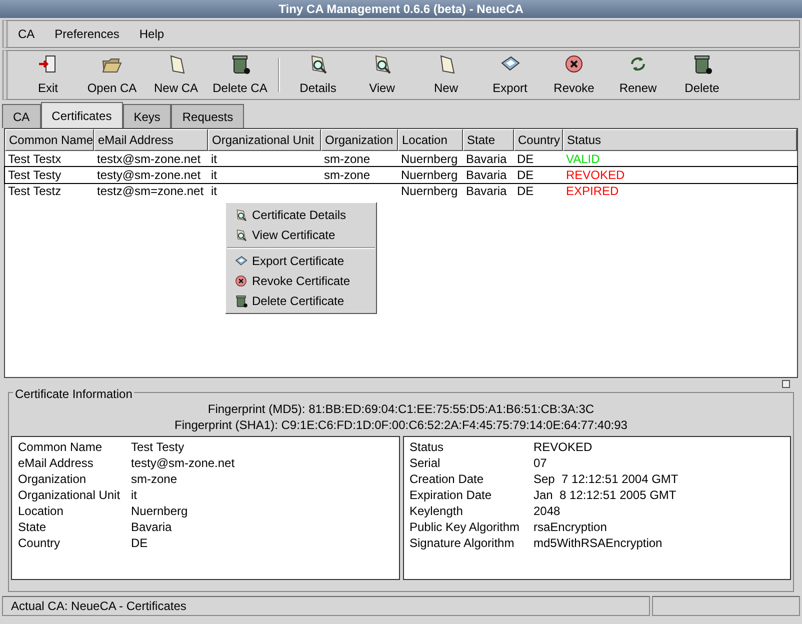 Image resolution: width=802 pixels, height=624 pixels. What do you see at coordinates (70, 495) in the screenshot?
I see `field-label: Organizational Unit` at bounding box center [70, 495].